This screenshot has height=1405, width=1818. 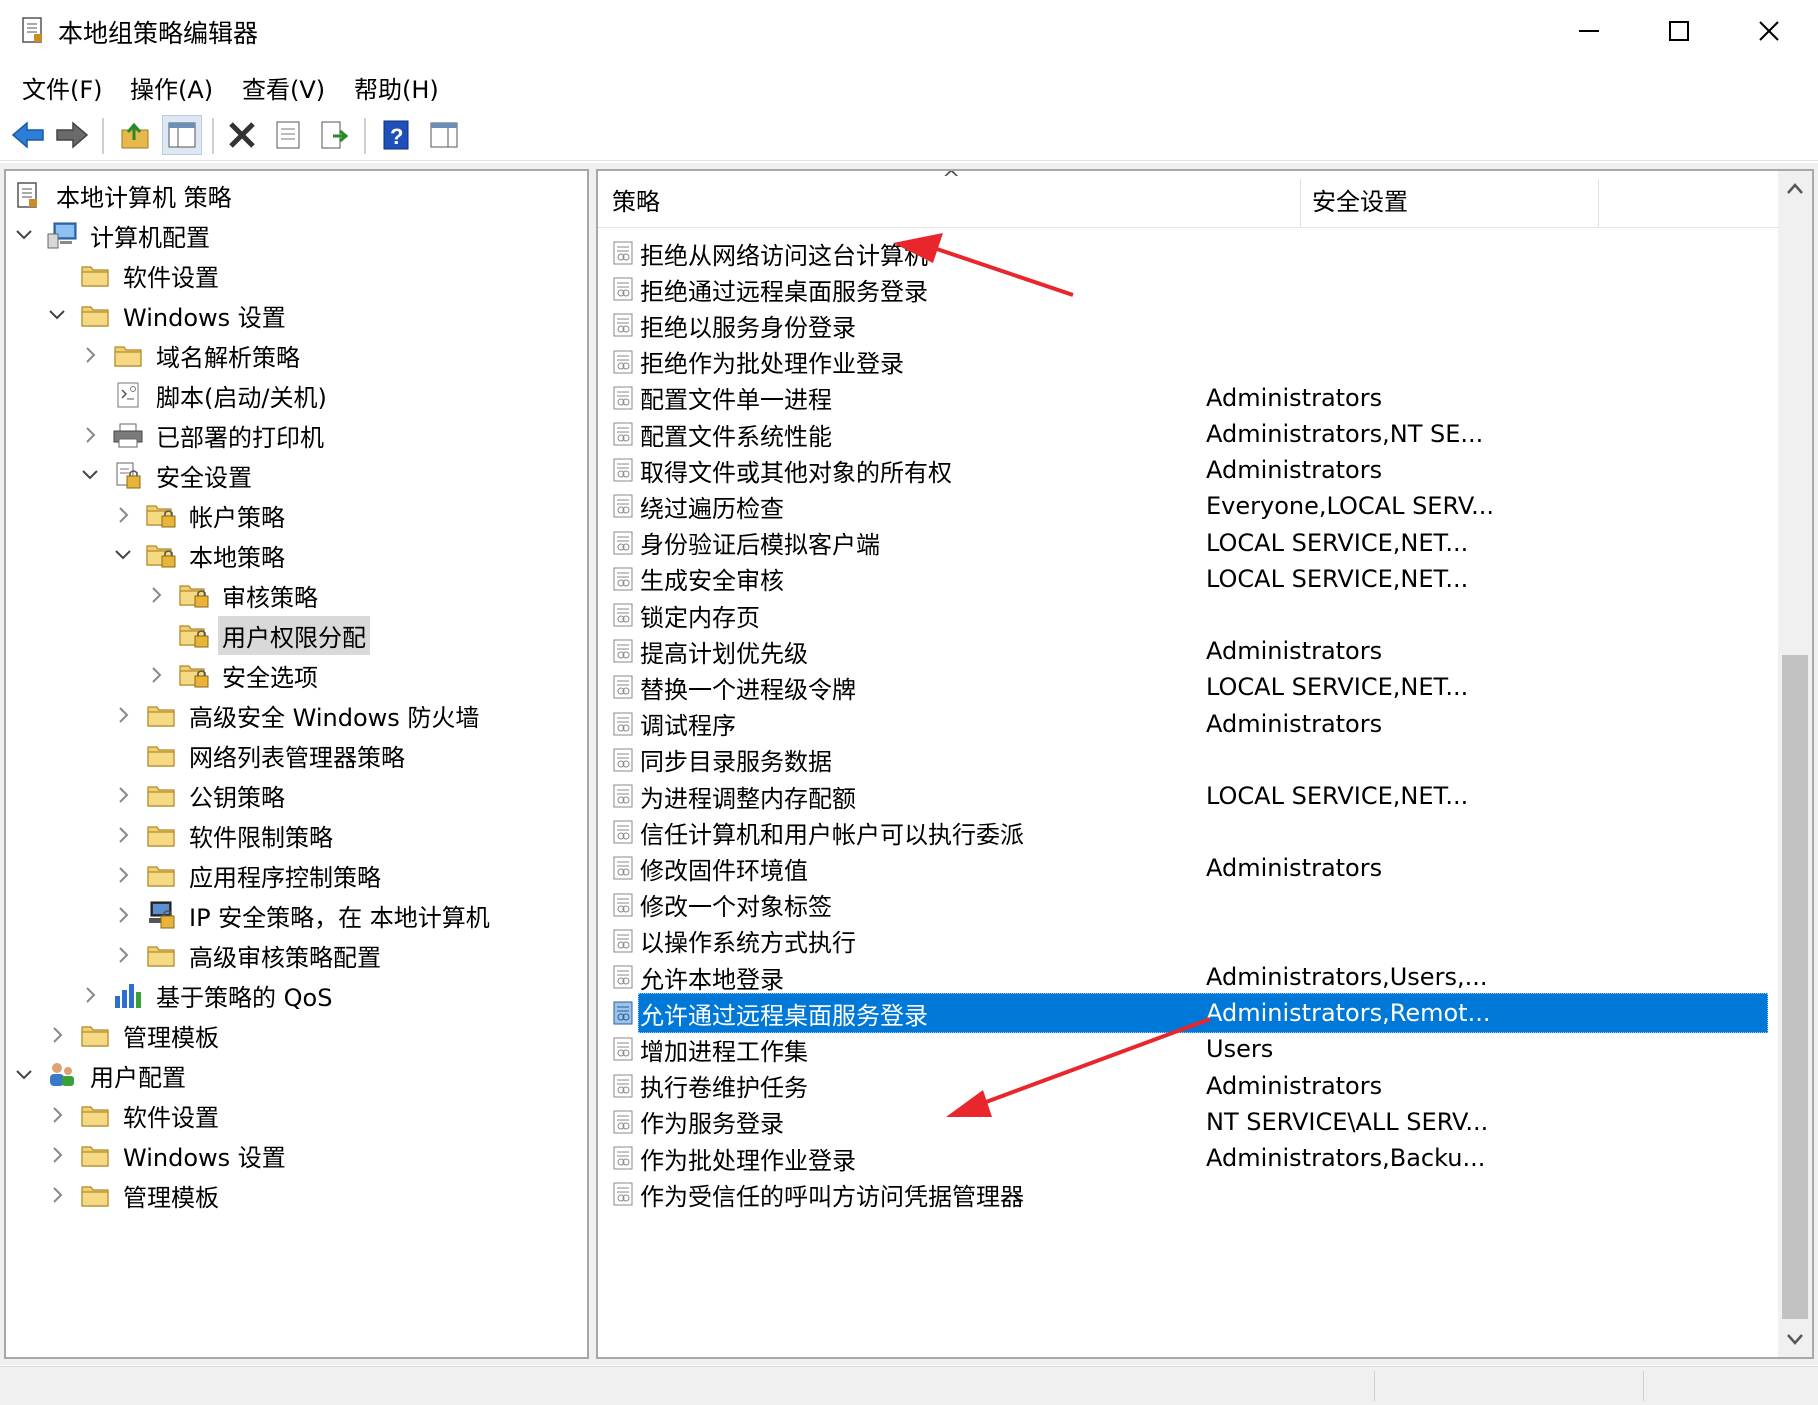 What do you see at coordinates (135, 135) in the screenshot?
I see `up-one-level-button` at bounding box center [135, 135].